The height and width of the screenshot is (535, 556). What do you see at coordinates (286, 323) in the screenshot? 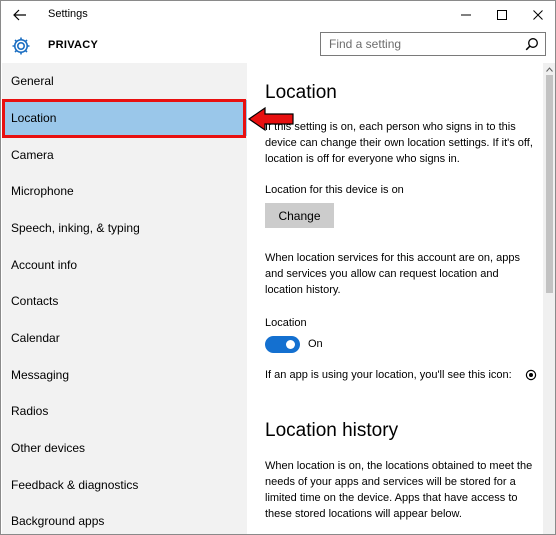
I see `location-toggle-title: Location` at bounding box center [286, 323].